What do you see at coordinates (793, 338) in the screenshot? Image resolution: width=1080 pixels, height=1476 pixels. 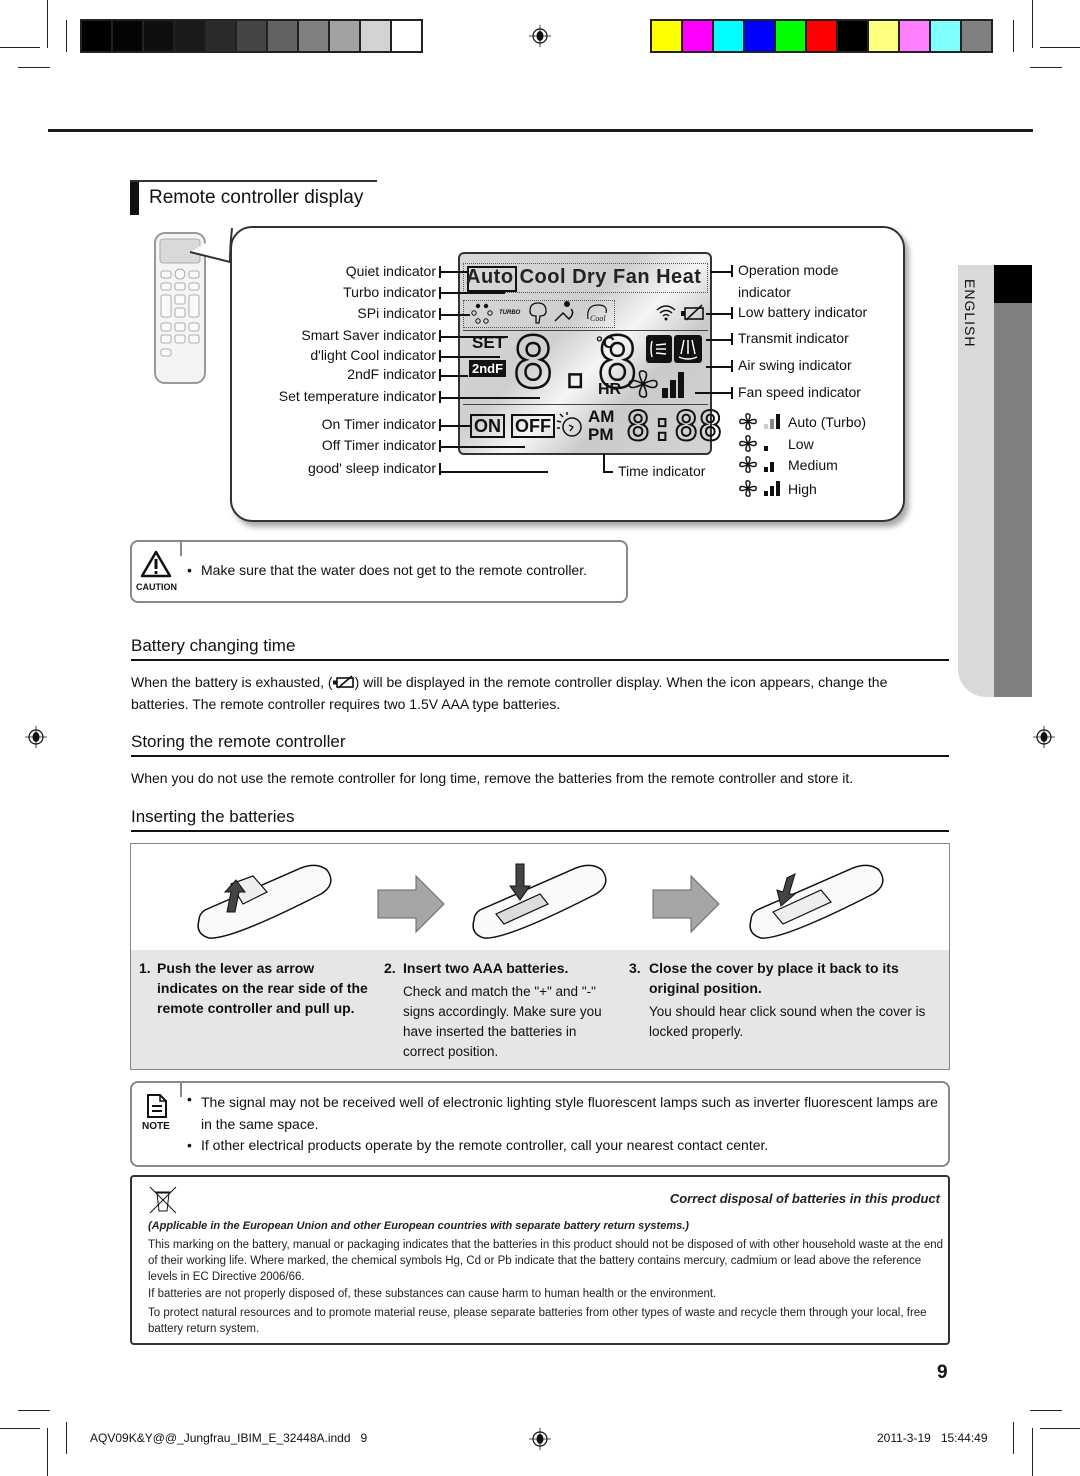 I see `indicator-label: Transmit indicator` at bounding box center [793, 338].